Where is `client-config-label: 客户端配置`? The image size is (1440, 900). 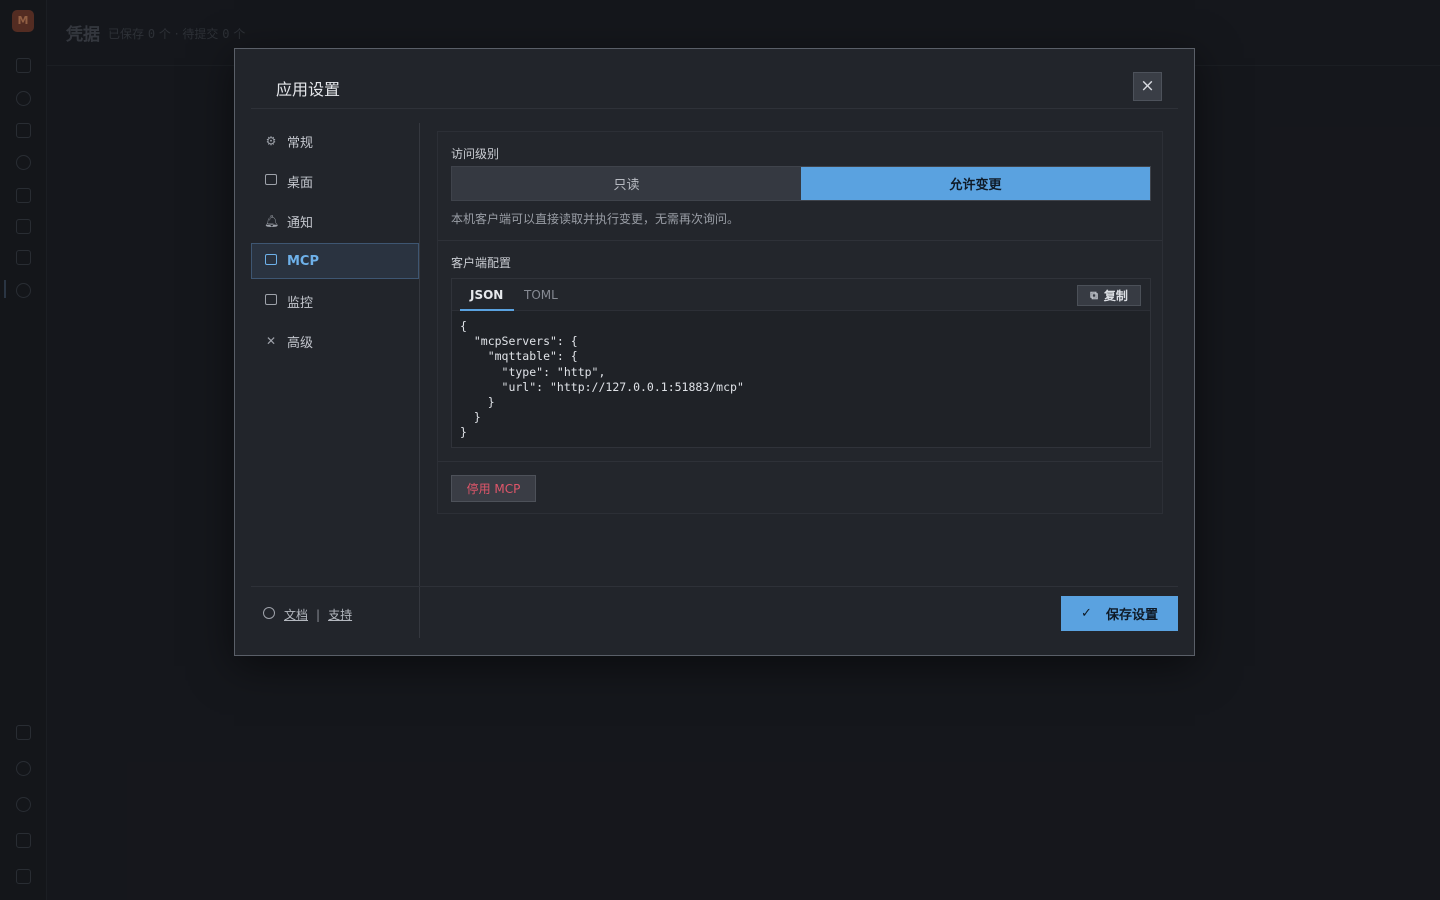
client-config-label: 客户端配置 is located at coordinates (481, 263).